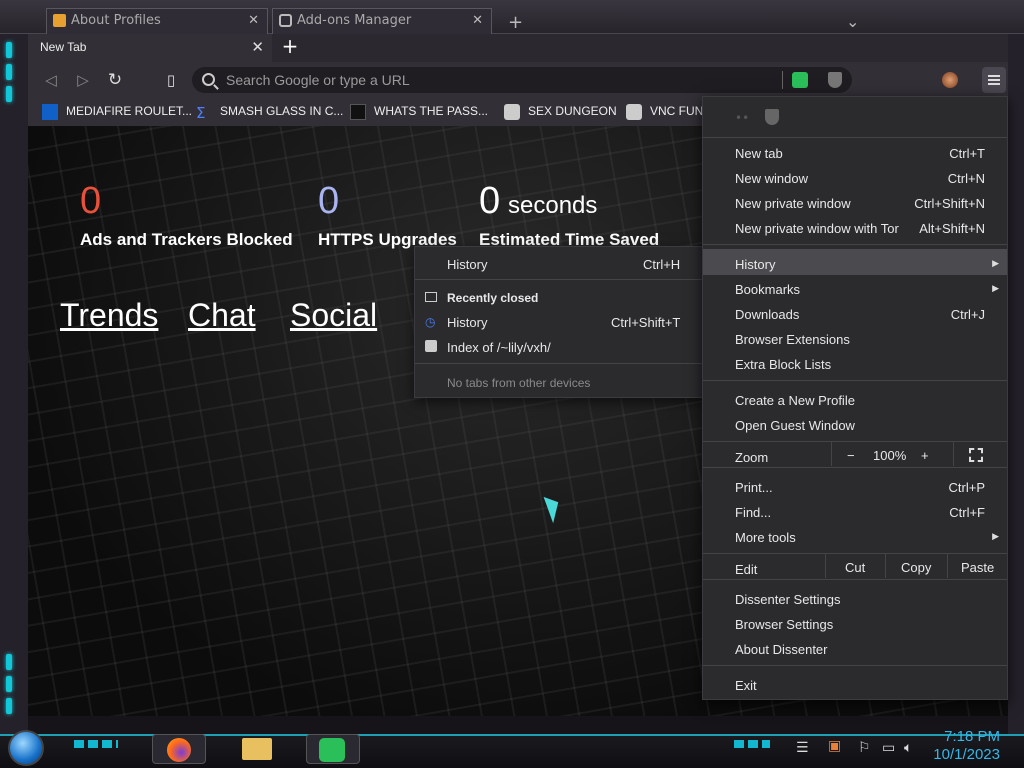 The width and height of the screenshot is (1024, 768). What do you see at coordinates (431, 297) in the screenshot?
I see `window-icon` at bounding box center [431, 297].